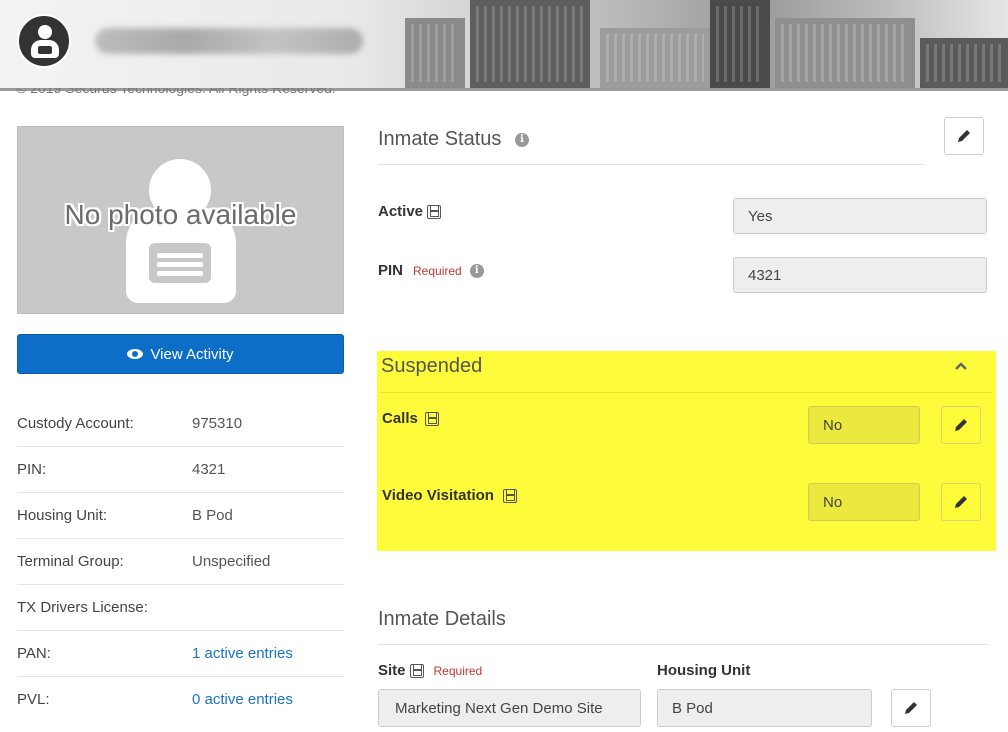  I want to click on site-label: Site Required, so click(430, 670).